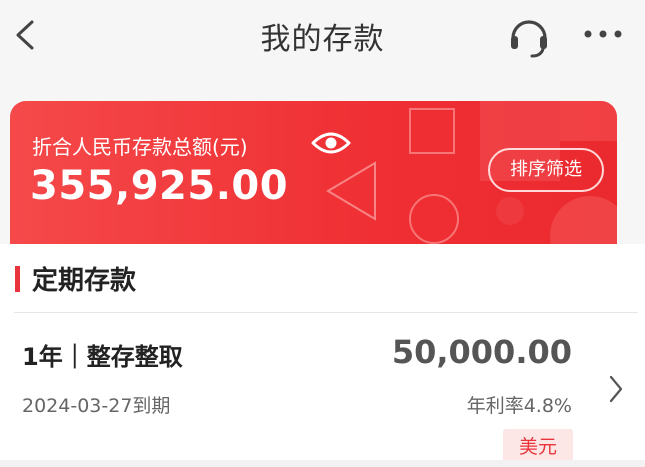 Image resolution: width=645 pixels, height=467 pixels. Describe the element at coordinates (519, 406) in the screenshot. I see `deposit-interest-rate: 年利率4.8%` at that location.